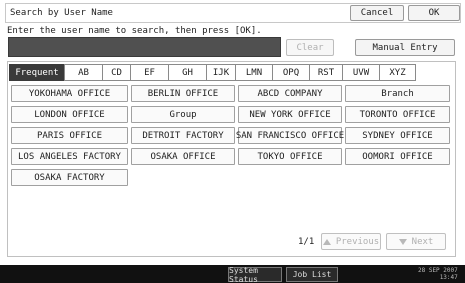 This screenshot has width=465, height=283. What do you see at coordinates (69, 93) in the screenshot?
I see `list-item: YOKOHAMA OFFICE` at bounding box center [69, 93].